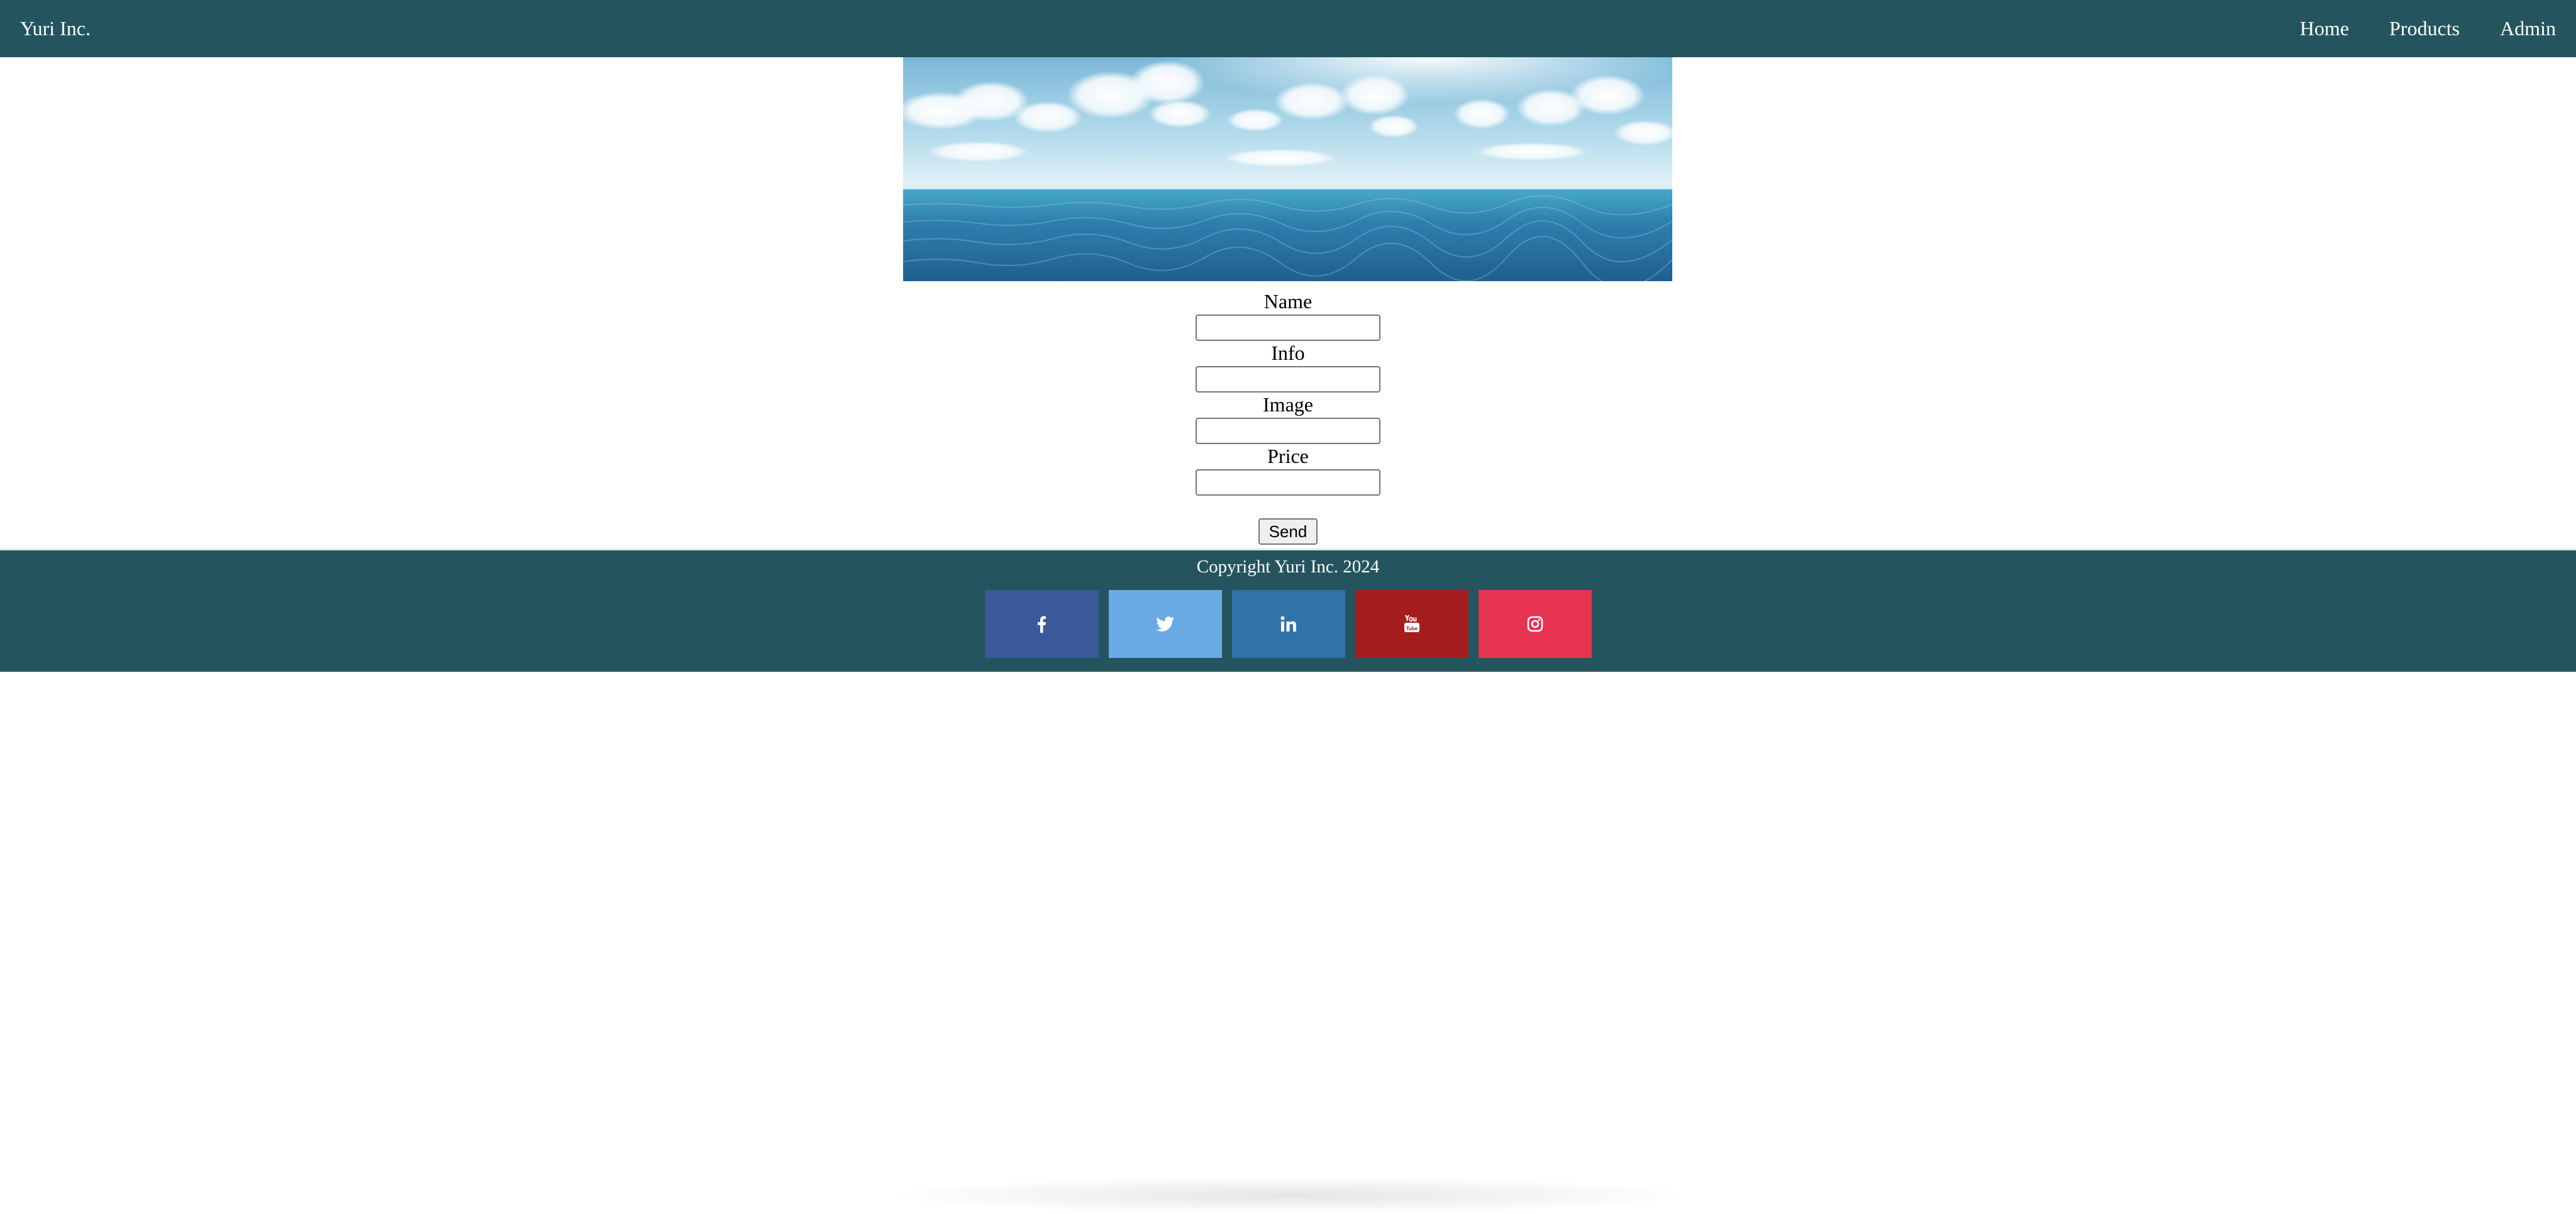 This screenshot has height=1214, width=2576. I want to click on name-input, so click(1288, 328).